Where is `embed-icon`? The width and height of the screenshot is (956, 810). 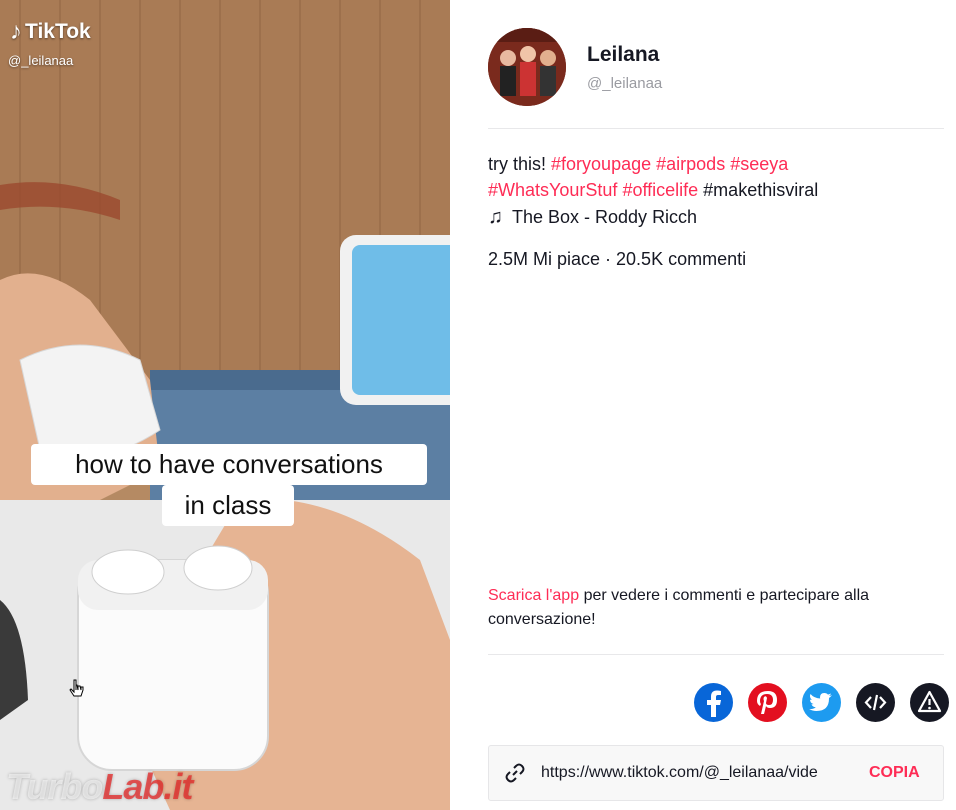 embed-icon is located at coordinates (875, 702).